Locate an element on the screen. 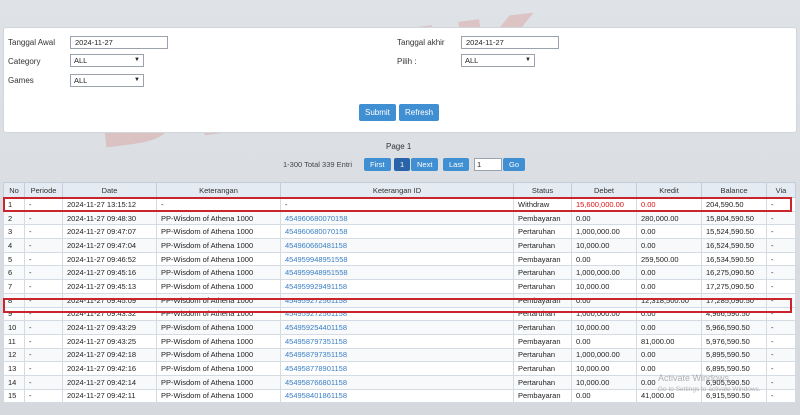 Image resolution: width=800 pixels, height=415 pixels. cell-keterangan-id: 454960660481158 is located at coordinates (397, 245).